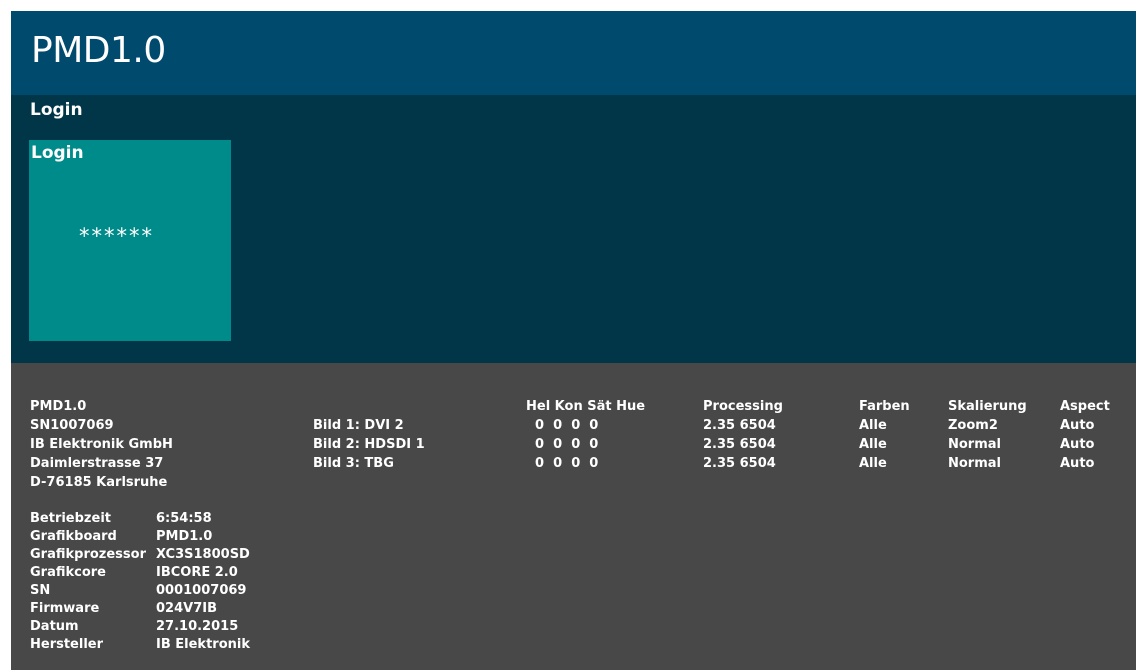  What do you see at coordinates (203, 644) in the screenshot?
I see `spec-value: IB Elektronik` at bounding box center [203, 644].